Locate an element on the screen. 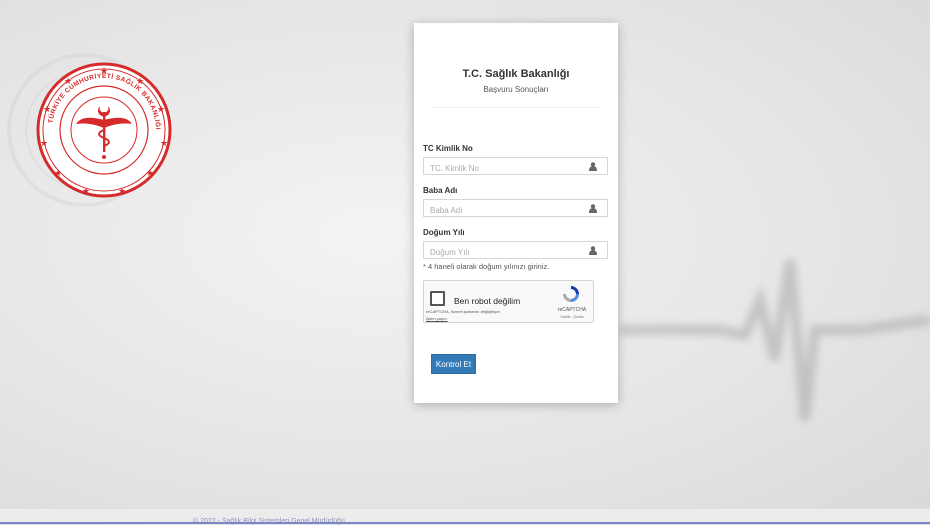 This screenshot has height=525, width=930. page-subtitle: Başvuru Sonuçları is located at coordinates (516, 89).